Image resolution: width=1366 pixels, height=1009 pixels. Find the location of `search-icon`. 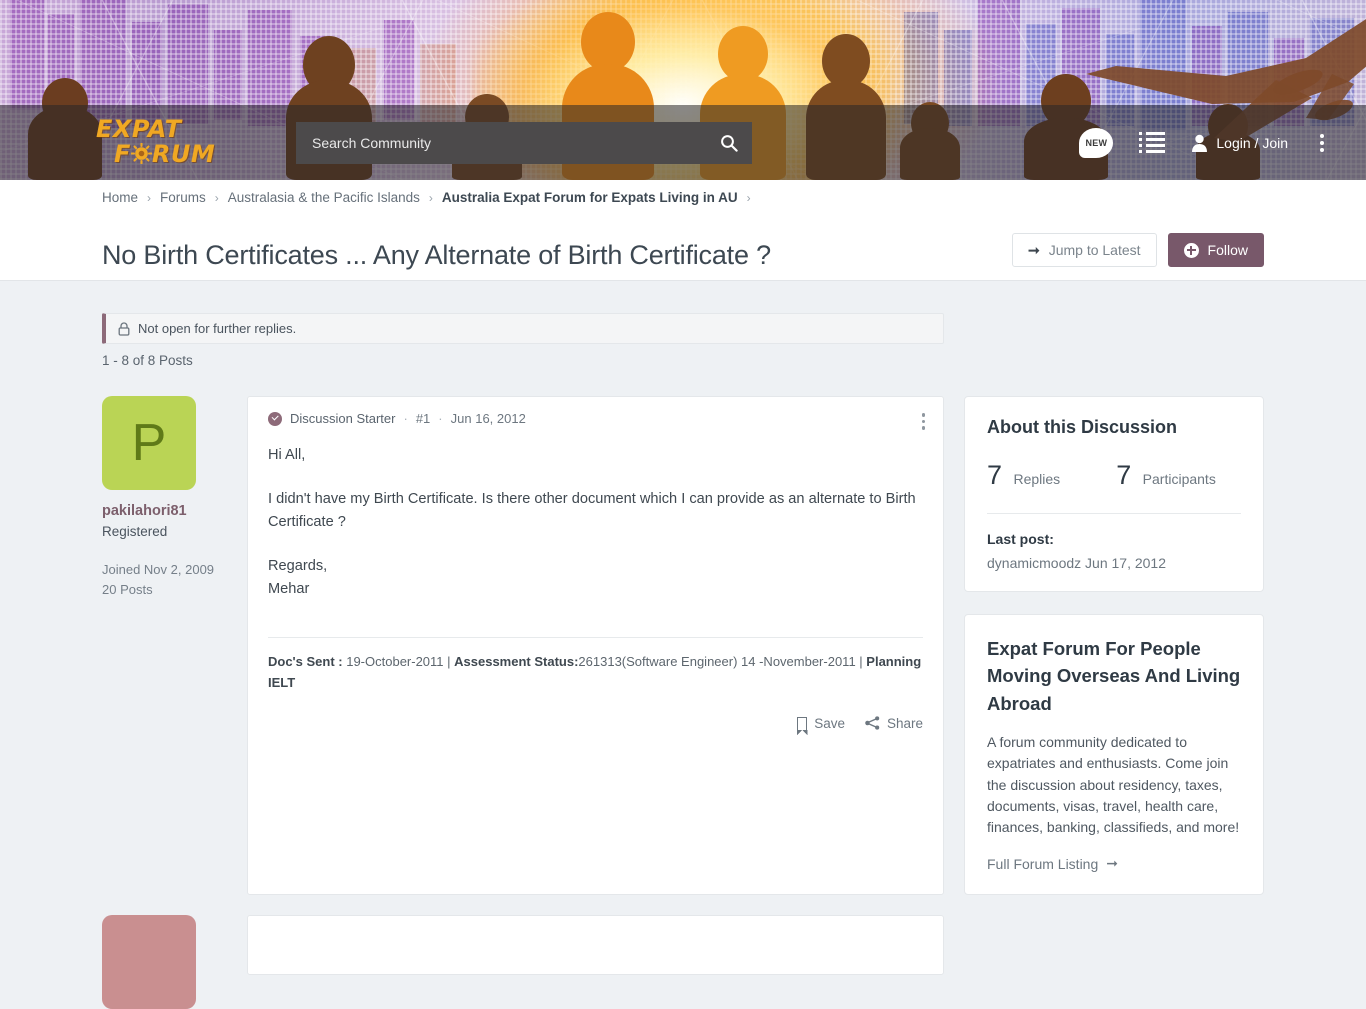

search-icon is located at coordinates (729, 143).